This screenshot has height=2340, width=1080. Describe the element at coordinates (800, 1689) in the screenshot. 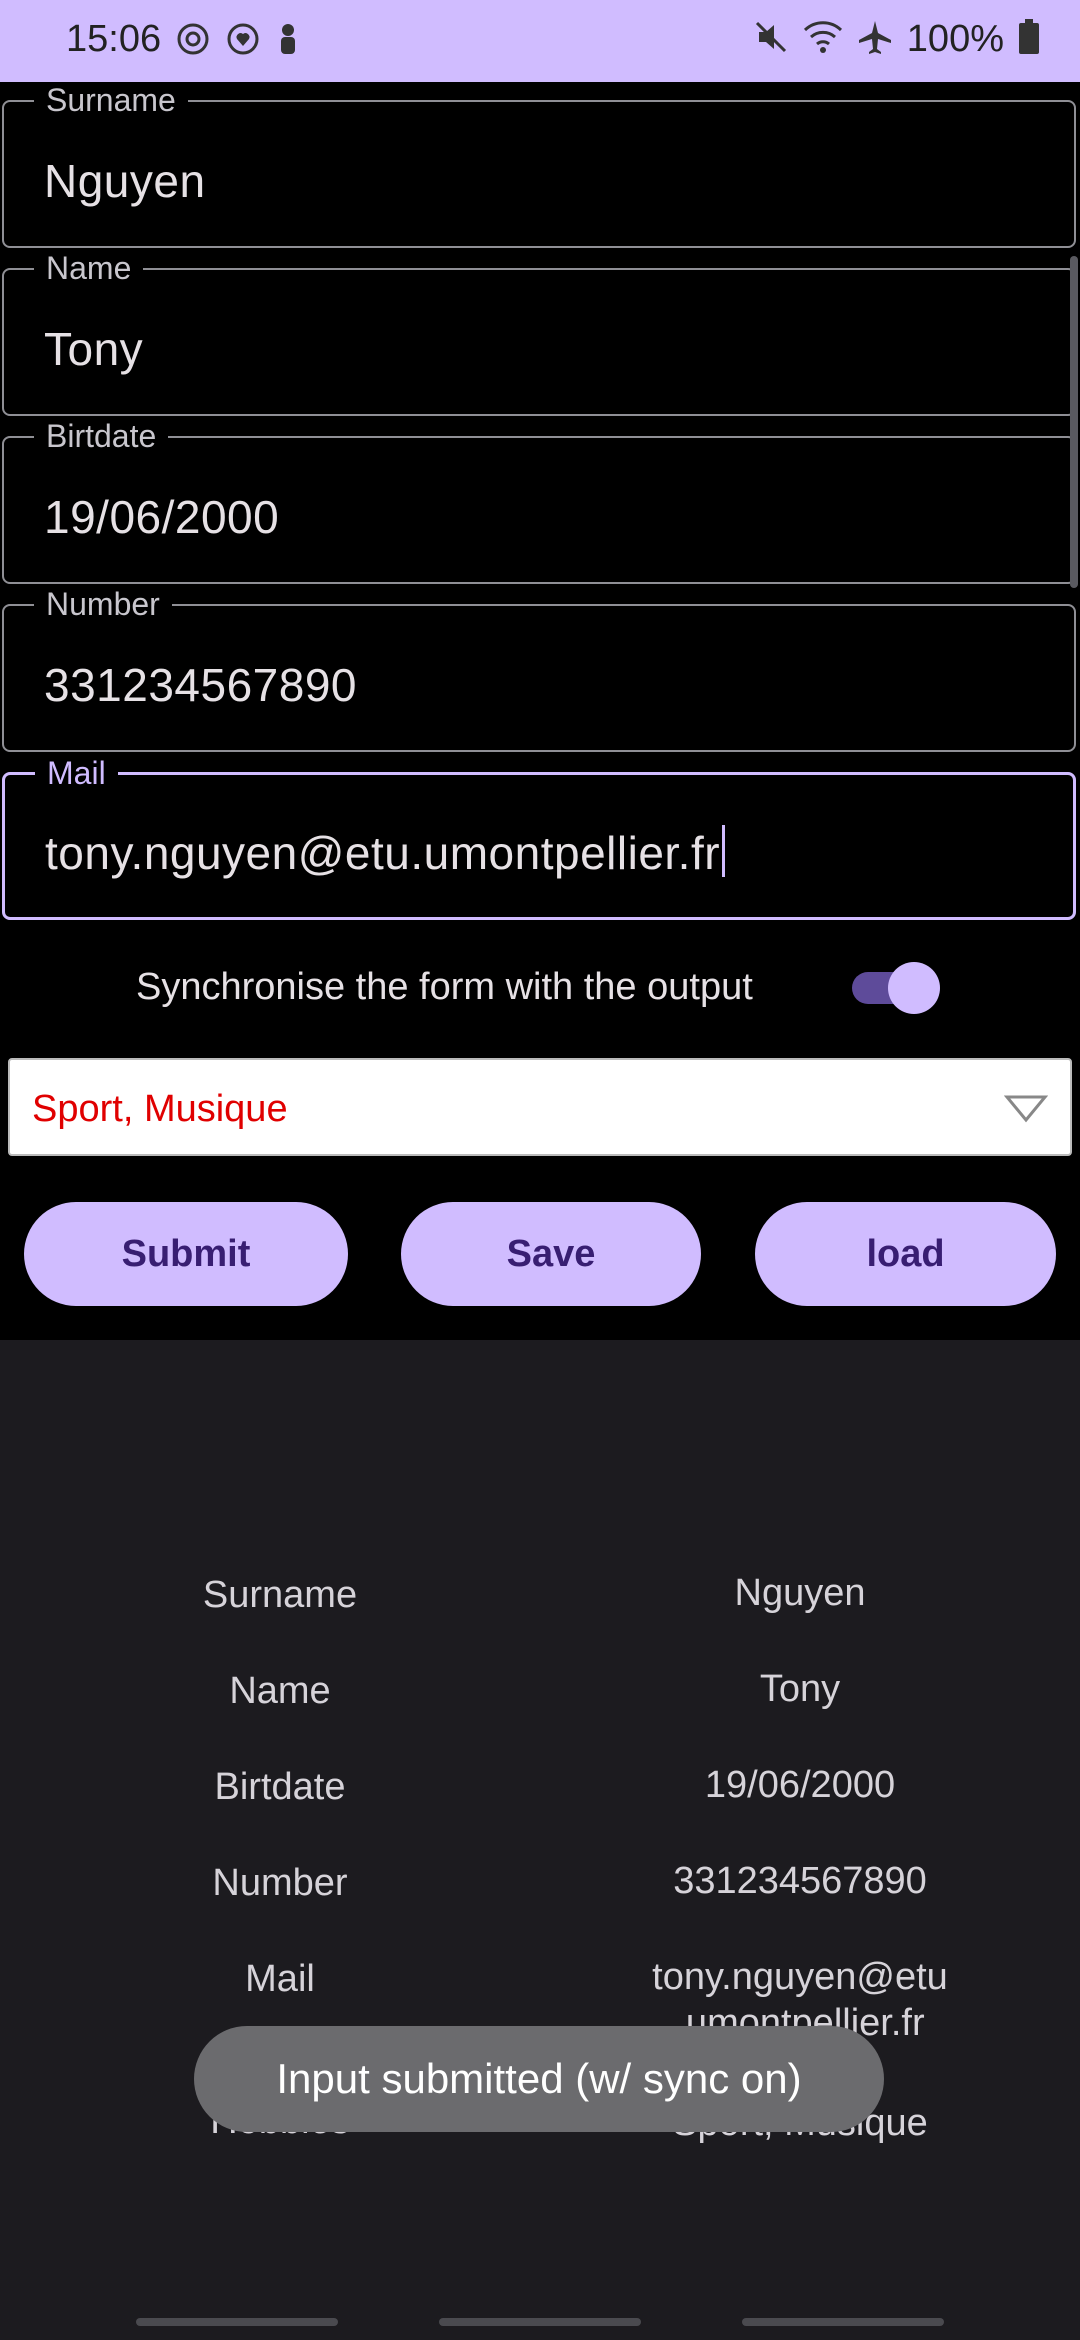

I see `output-name-value: Tony` at that location.